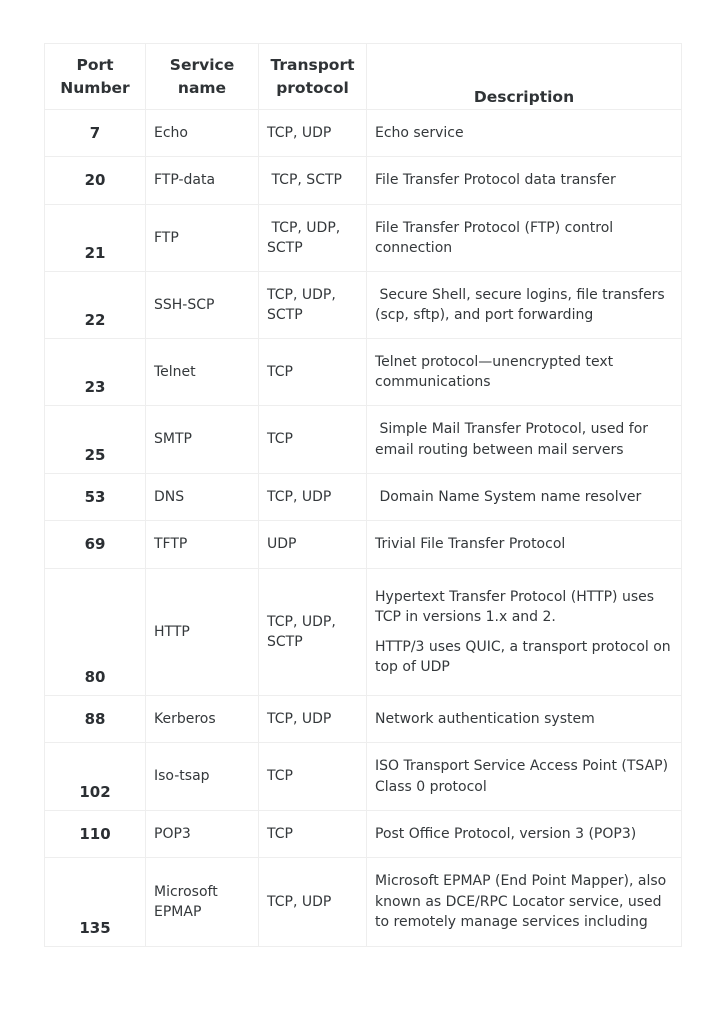 Image resolution: width=725 pixels, height=1024 pixels. What do you see at coordinates (202, 719) in the screenshot?
I see `service-name-cell: Kerberos` at bounding box center [202, 719].